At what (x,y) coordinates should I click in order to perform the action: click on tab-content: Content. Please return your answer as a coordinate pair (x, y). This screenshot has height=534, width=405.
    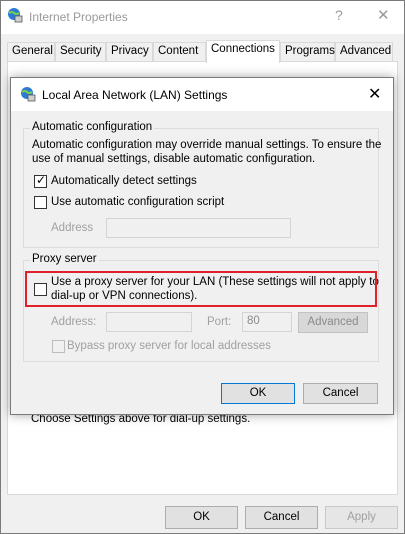
    Looking at the image, I should click on (179, 52).